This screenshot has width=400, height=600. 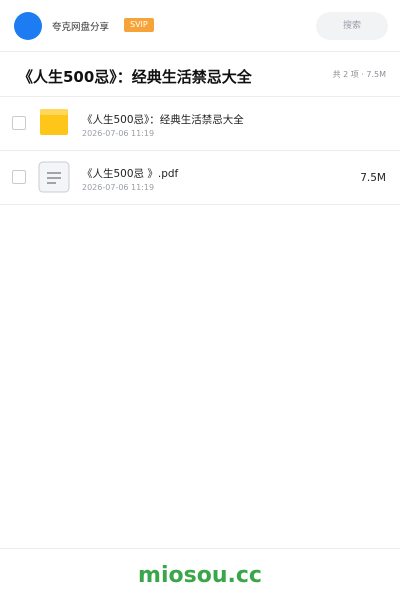 What do you see at coordinates (352, 26) in the screenshot?
I see `search-input: 搜索` at bounding box center [352, 26].